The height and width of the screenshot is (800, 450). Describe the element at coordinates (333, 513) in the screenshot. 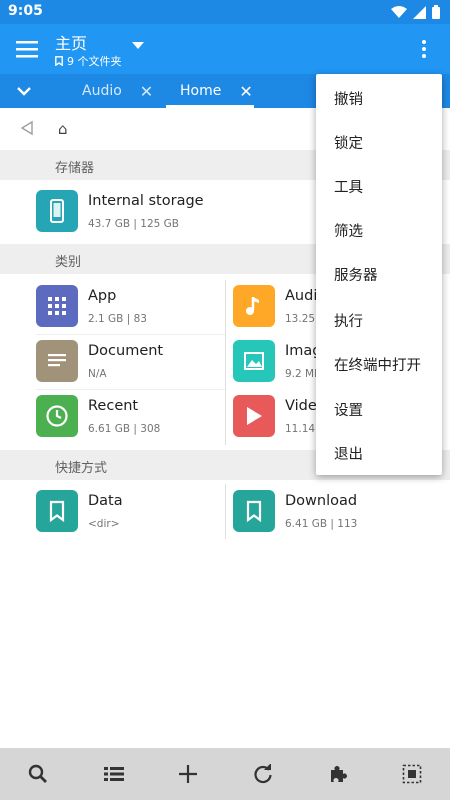

I see `shortcut-download: Download 6.41 GB | 113` at that location.